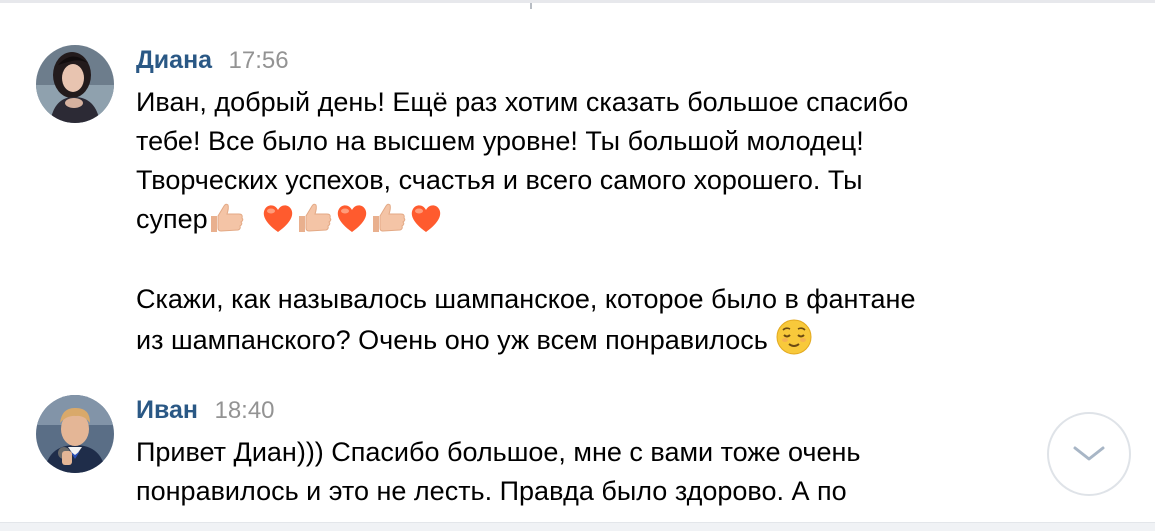 The height and width of the screenshot is (531, 1155). Describe the element at coordinates (531, 6) in the screenshot. I see `top-divider-tick` at that location.